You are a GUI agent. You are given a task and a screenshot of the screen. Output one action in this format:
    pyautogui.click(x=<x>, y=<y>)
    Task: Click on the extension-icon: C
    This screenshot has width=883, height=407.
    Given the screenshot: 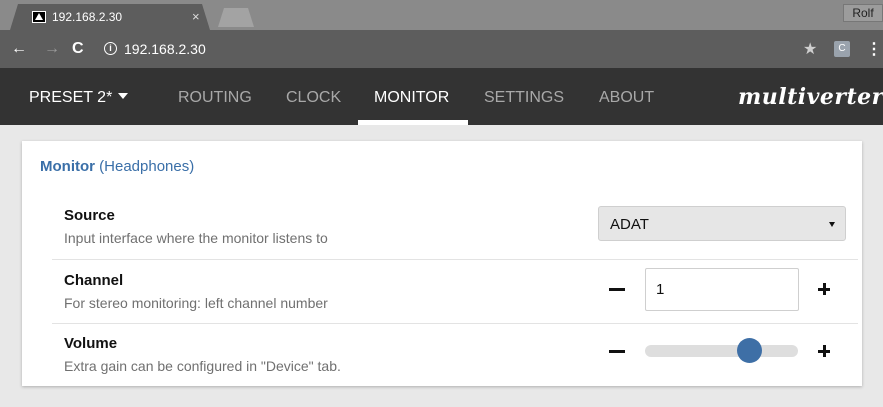 What is the action you would take?
    pyautogui.click(x=842, y=49)
    